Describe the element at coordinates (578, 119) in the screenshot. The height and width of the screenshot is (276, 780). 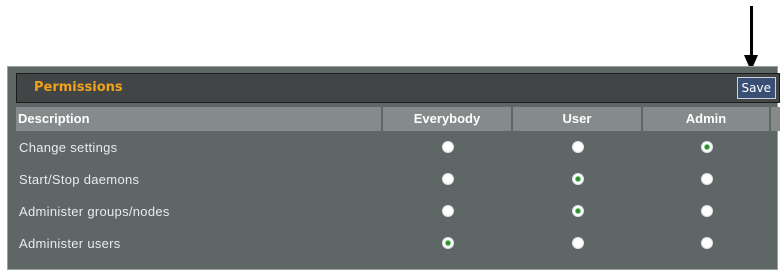
I see `column-header-user: User` at that location.